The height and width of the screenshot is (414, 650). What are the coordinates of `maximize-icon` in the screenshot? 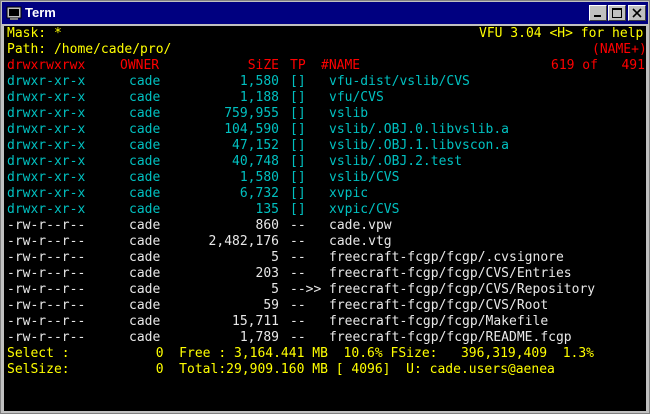 It's located at (617, 13).